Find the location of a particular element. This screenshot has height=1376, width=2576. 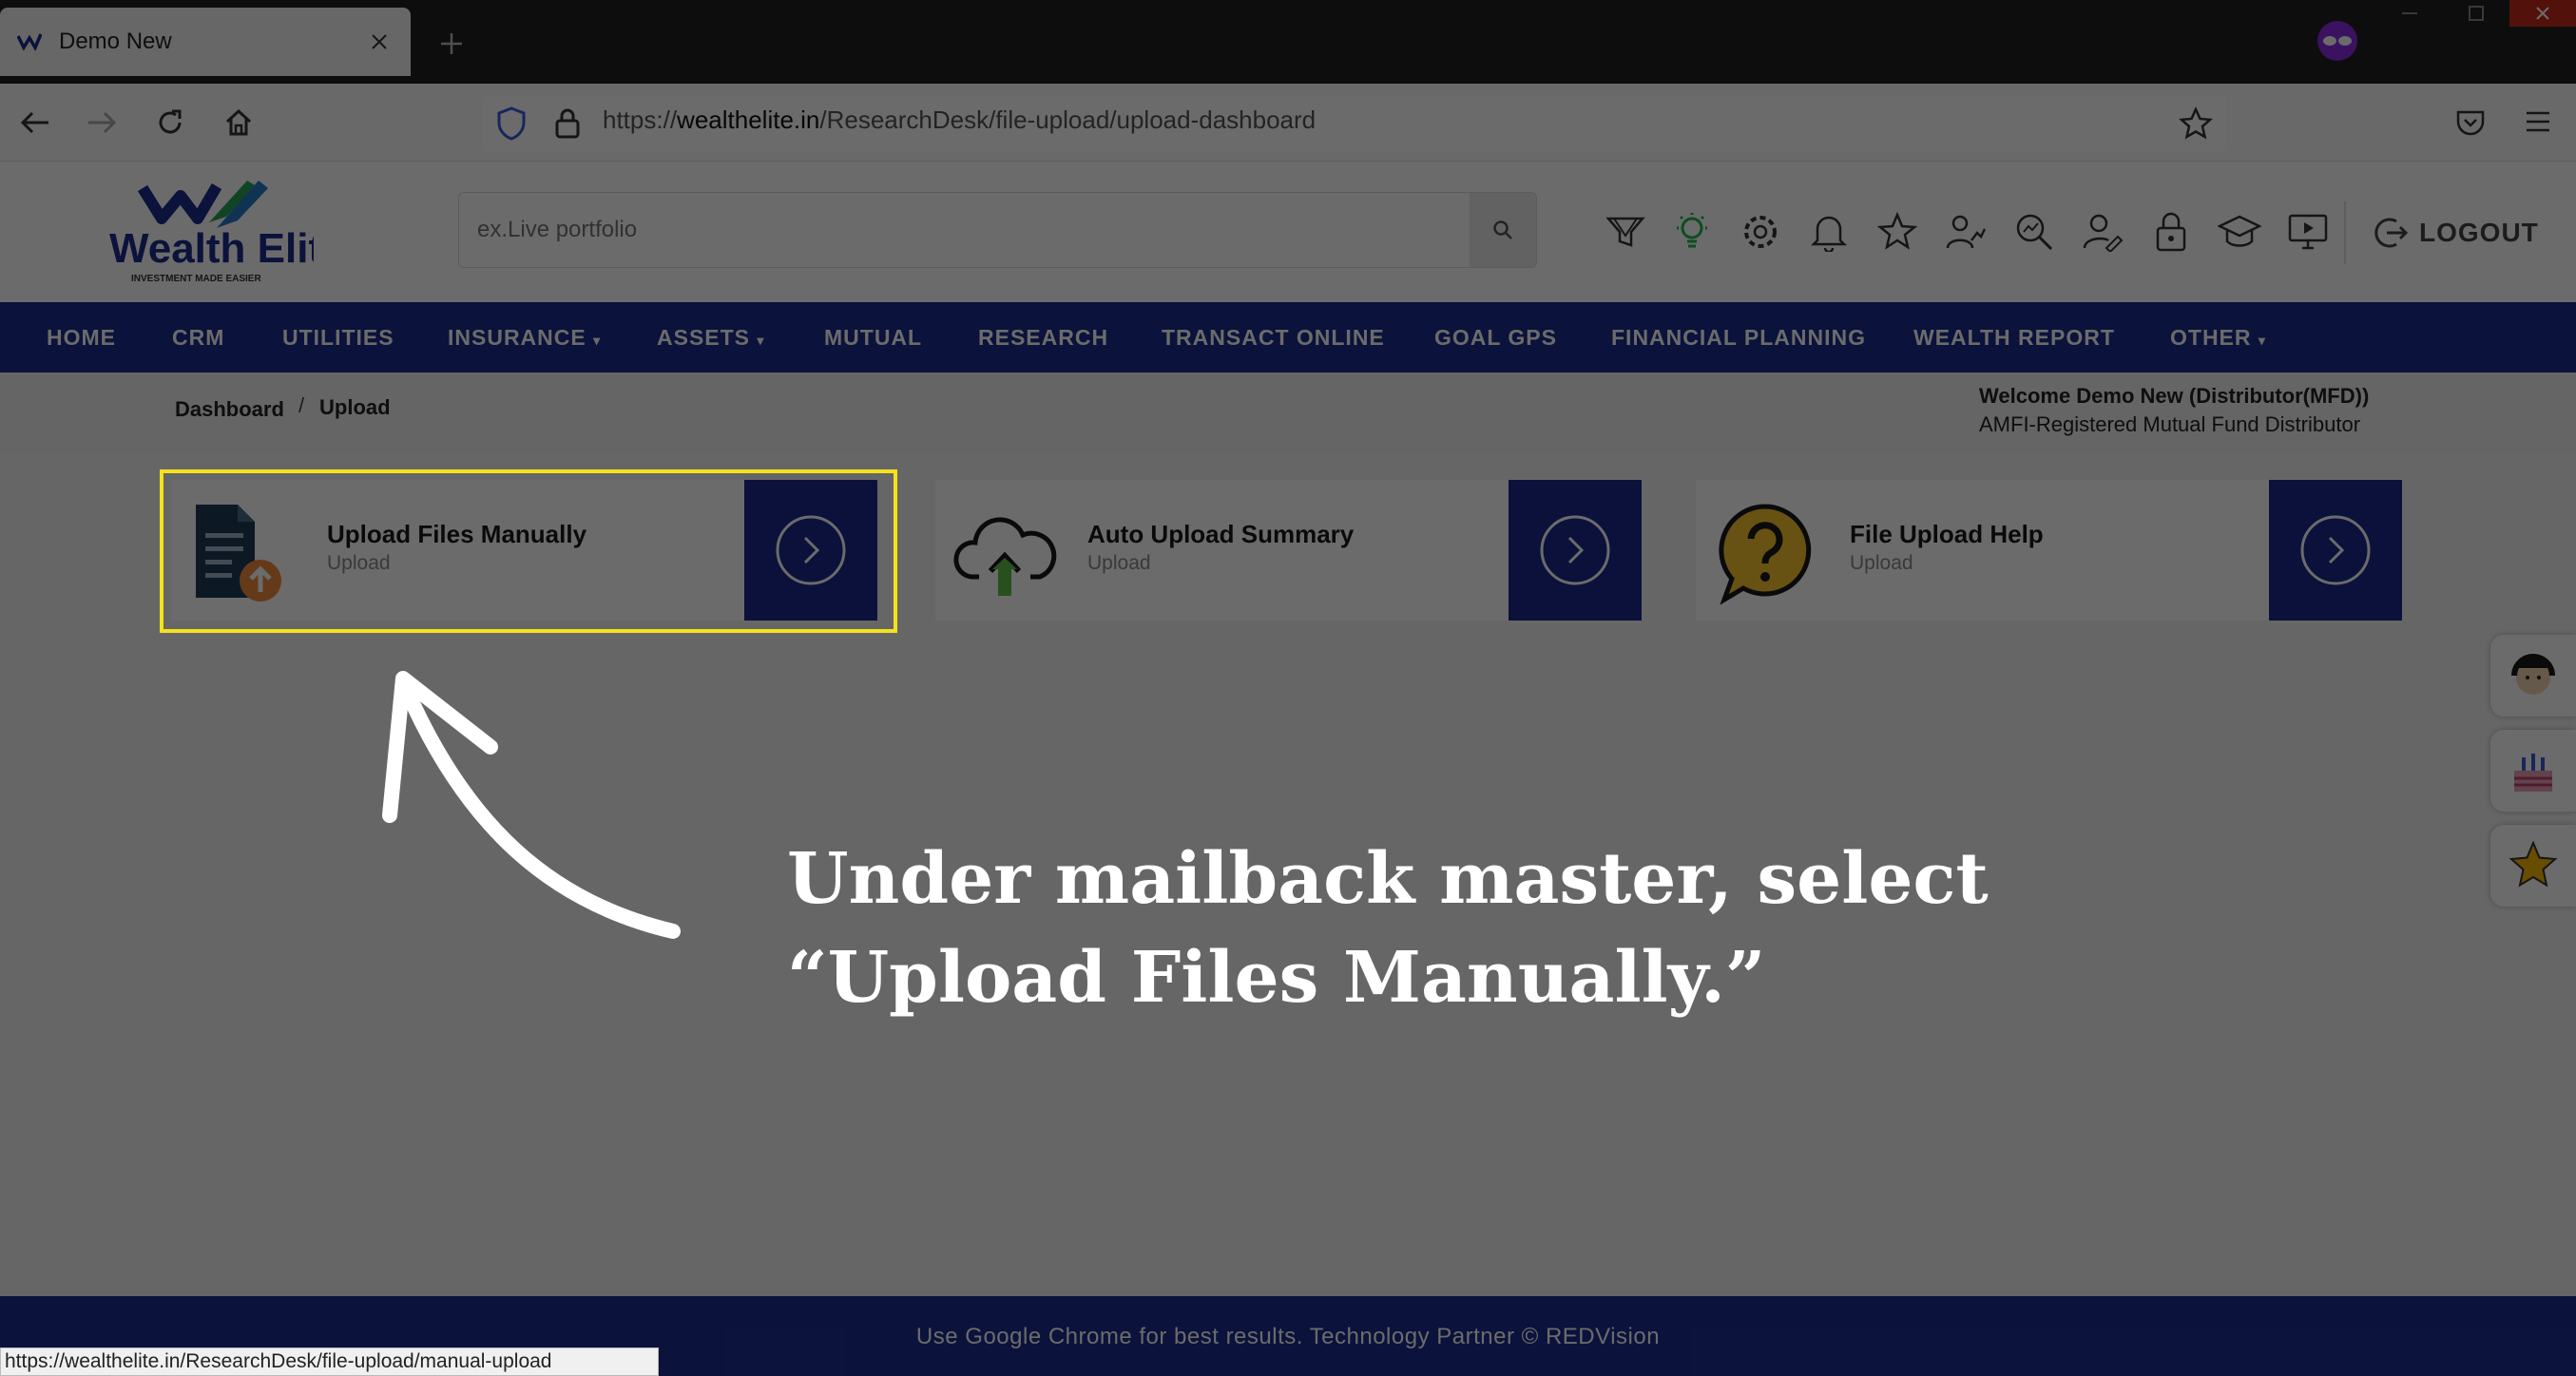

menu-other-label: OTHER is located at coordinates (2211, 338).